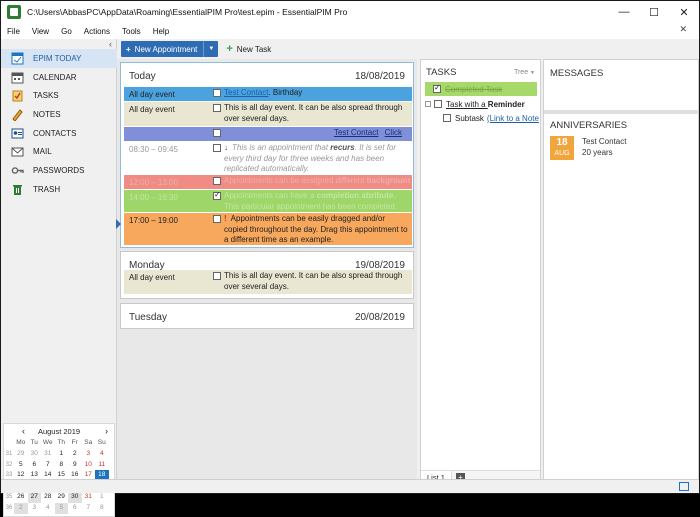 The height and width of the screenshot is (517, 700). What do you see at coordinates (142, 76) in the screenshot?
I see `day-name: Today` at bounding box center [142, 76].